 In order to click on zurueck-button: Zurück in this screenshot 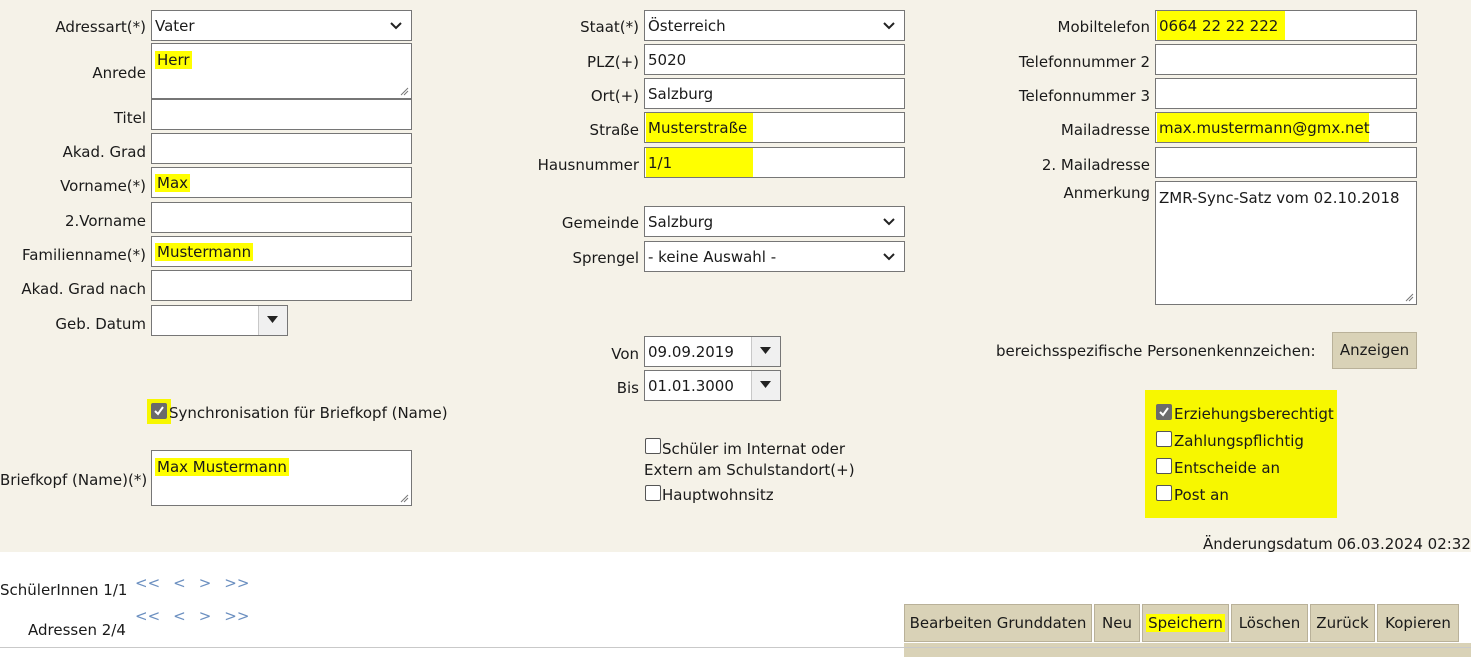, I will do `click(1342, 623)`.